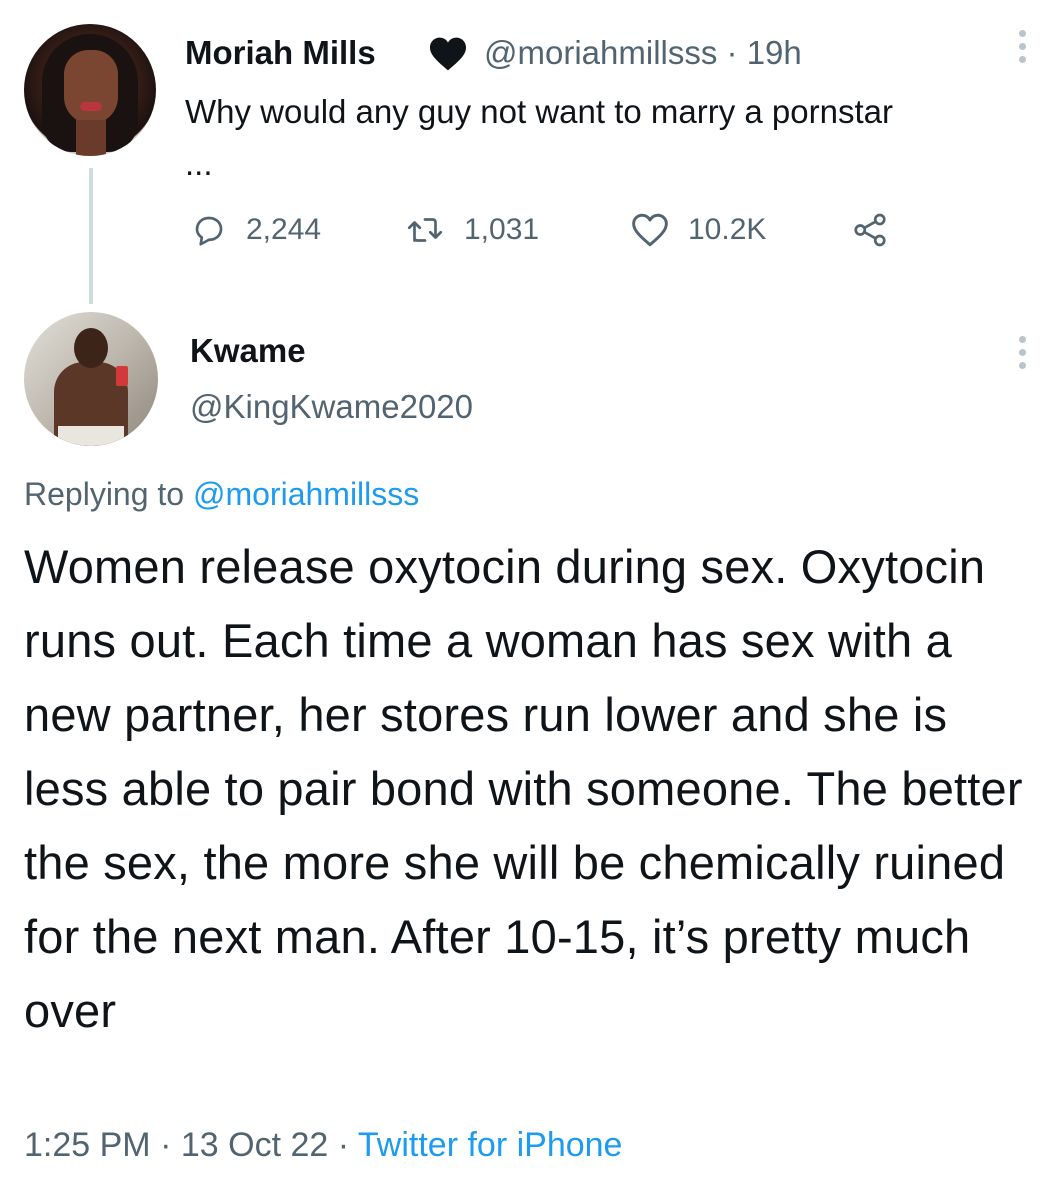 The image size is (1063, 1188). I want to click on thread-line, so click(91, 236).